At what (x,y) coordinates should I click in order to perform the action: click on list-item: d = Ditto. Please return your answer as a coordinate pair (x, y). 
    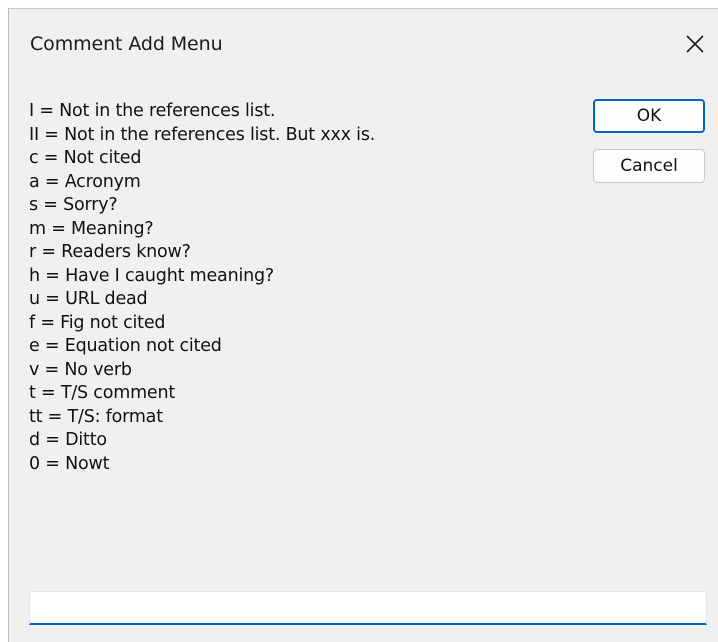
    Looking at the image, I should click on (68, 440).